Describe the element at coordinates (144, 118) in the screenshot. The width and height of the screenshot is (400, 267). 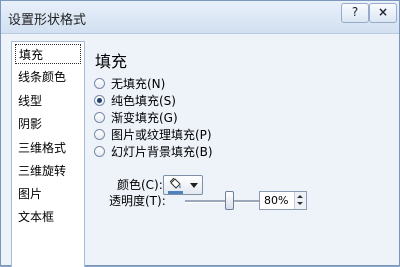
I see `option-label: 渐变填充(G)` at that location.